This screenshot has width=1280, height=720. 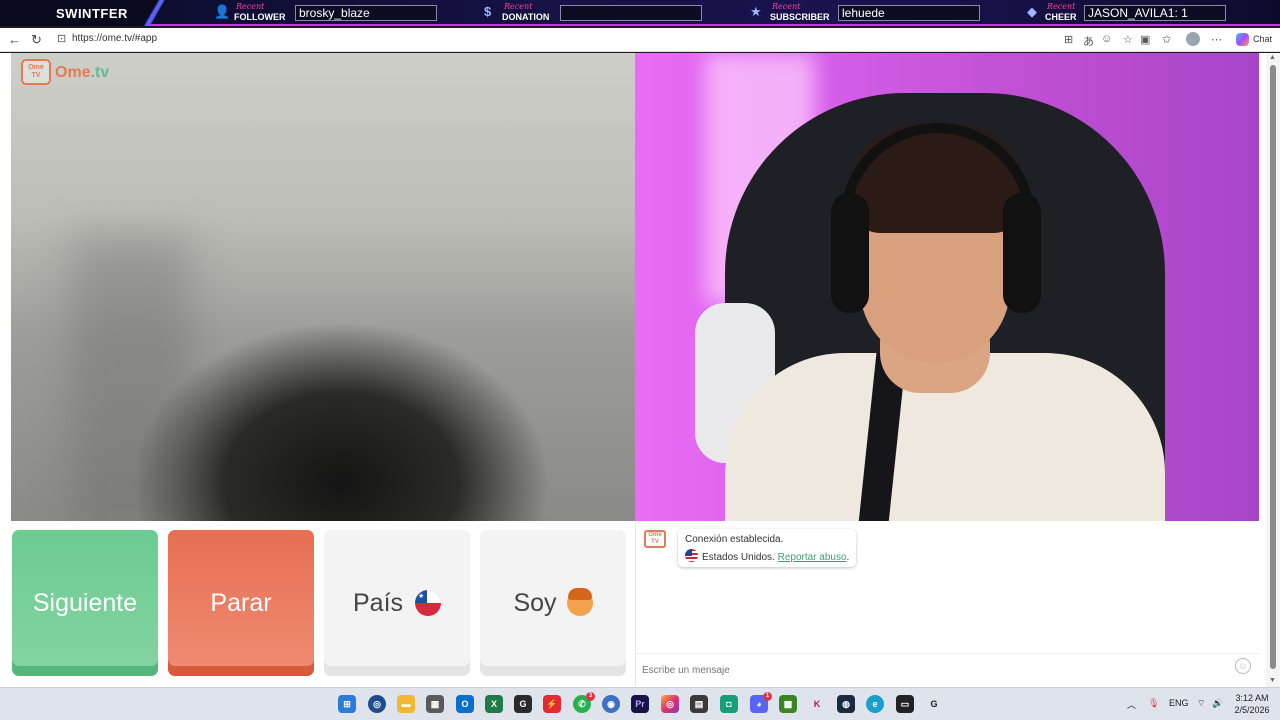 What do you see at coordinates (584, 702) in the screenshot?
I see `whatsapp-icon: ✆ 3` at bounding box center [584, 702].